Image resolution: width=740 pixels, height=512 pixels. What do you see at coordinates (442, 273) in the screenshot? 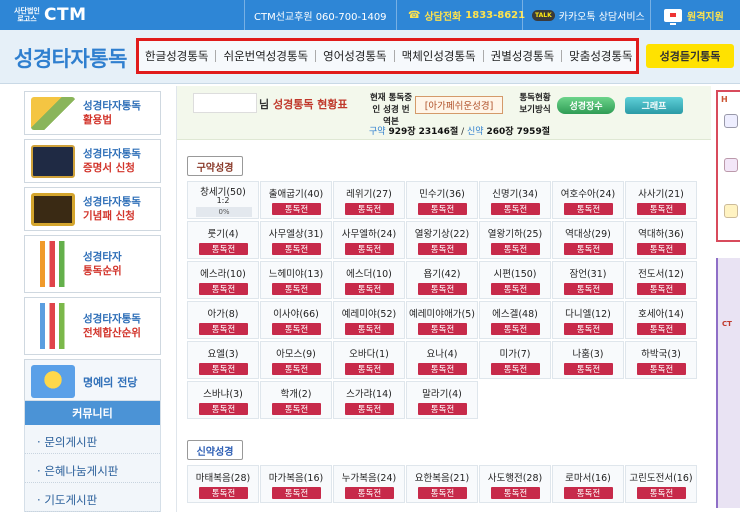
I see `book-name: 욥기(42)` at bounding box center [442, 273].